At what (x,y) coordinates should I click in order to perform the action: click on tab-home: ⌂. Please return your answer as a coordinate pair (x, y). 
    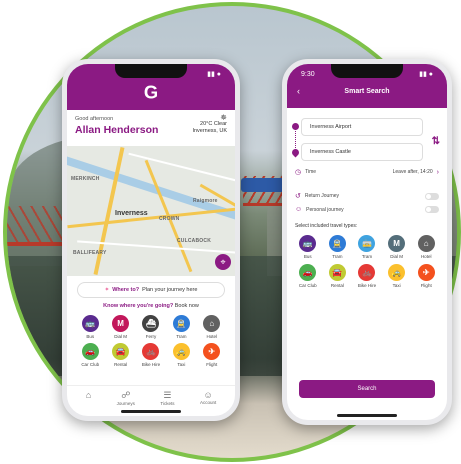
    Looking at the image, I should click on (88, 398).